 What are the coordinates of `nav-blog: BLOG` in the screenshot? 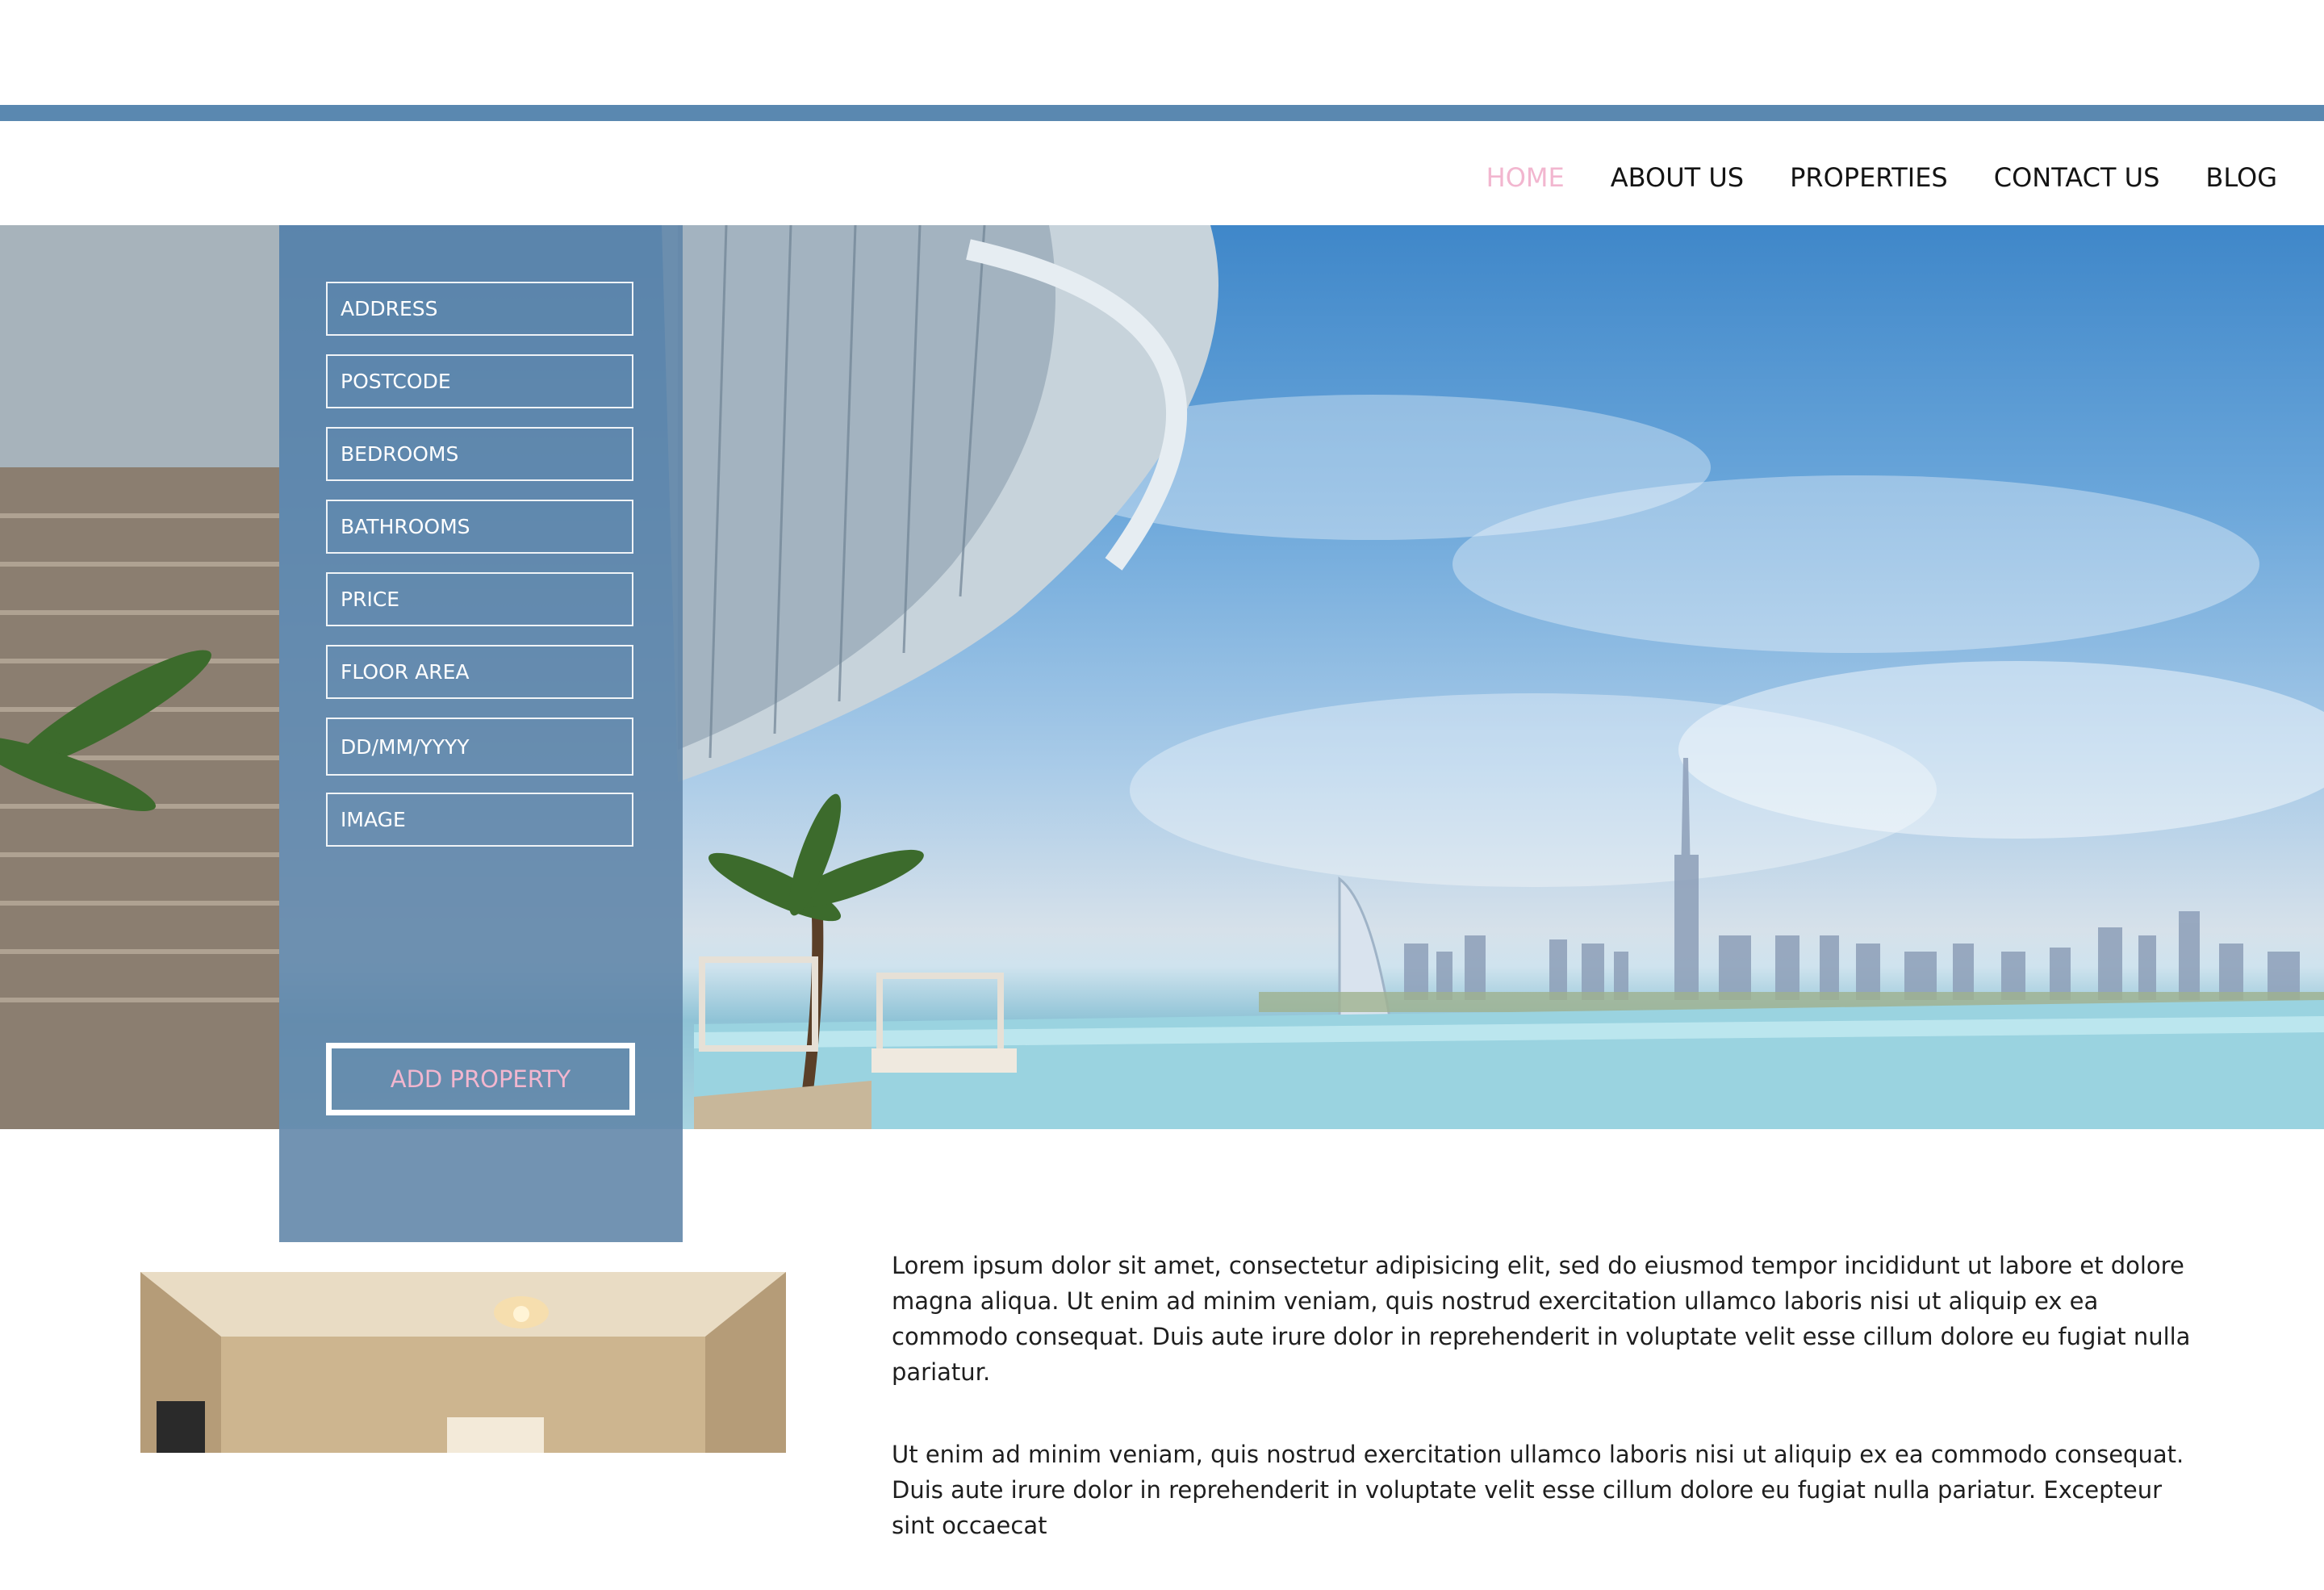 It's located at (2241, 177).